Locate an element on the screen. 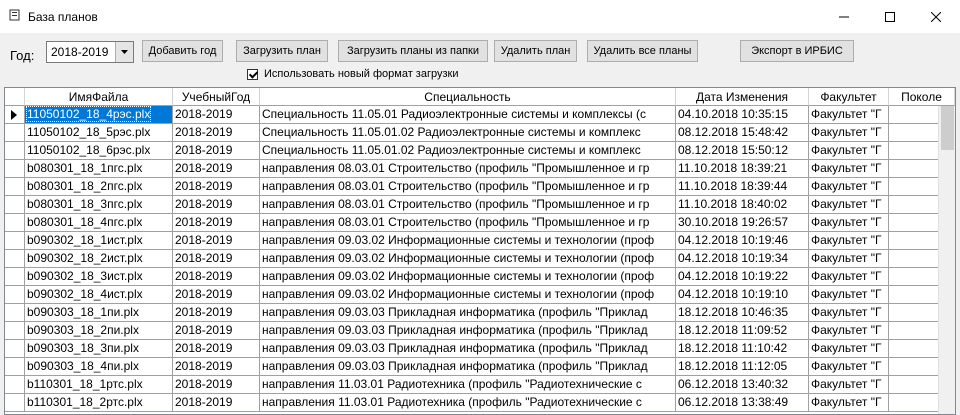  table-cell: b090303_18_4пи.plx is located at coordinates (99, 367).